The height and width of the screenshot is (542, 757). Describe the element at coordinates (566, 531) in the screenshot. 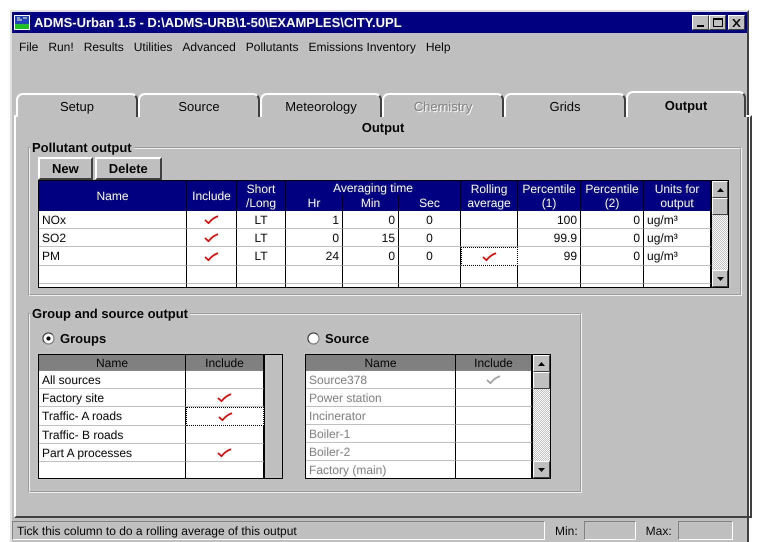

I see `min-label: Min:` at that location.